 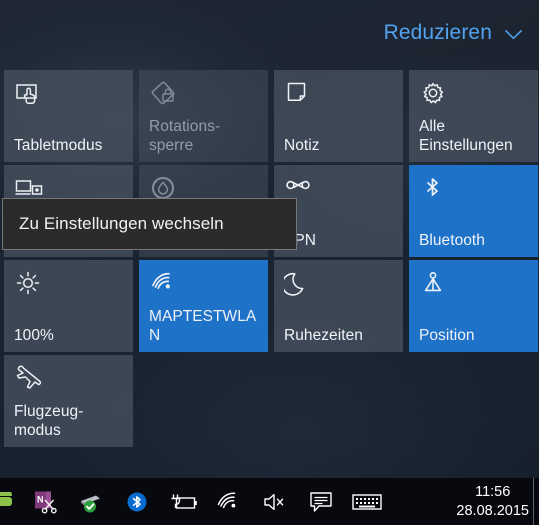 What do you see at coordinates (299, 94) in the screenshot?
I see `note-icon` at bounding box center [299, 94].